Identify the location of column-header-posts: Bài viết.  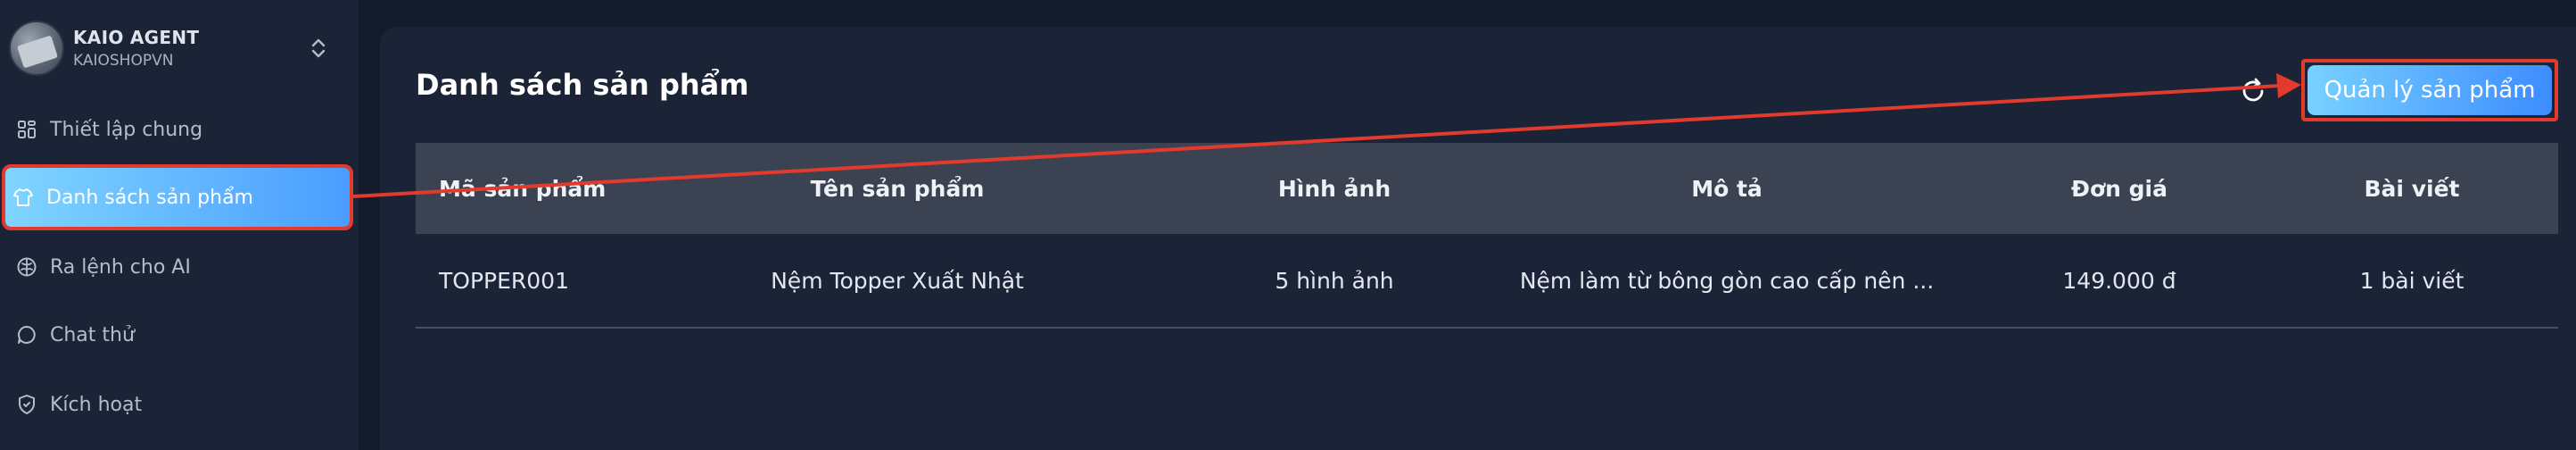
(2412, 189).